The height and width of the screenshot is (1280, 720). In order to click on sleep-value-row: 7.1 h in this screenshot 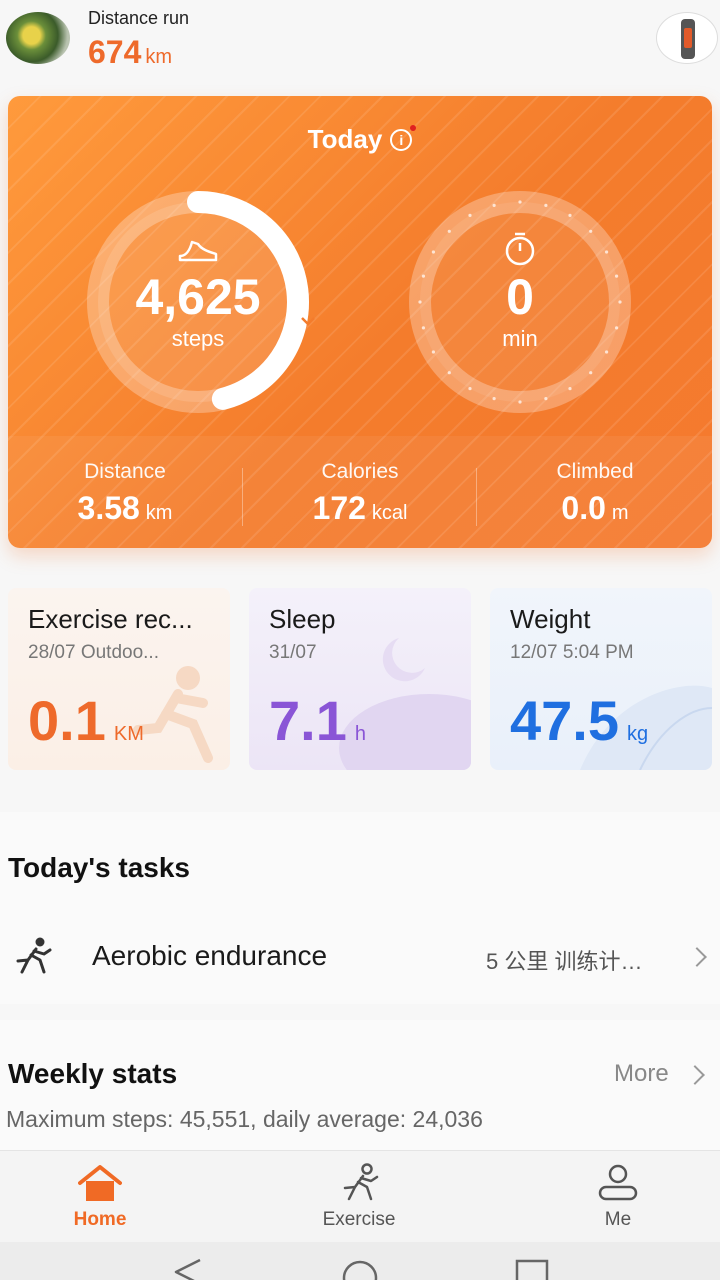, I will do `click(317, 720)`.